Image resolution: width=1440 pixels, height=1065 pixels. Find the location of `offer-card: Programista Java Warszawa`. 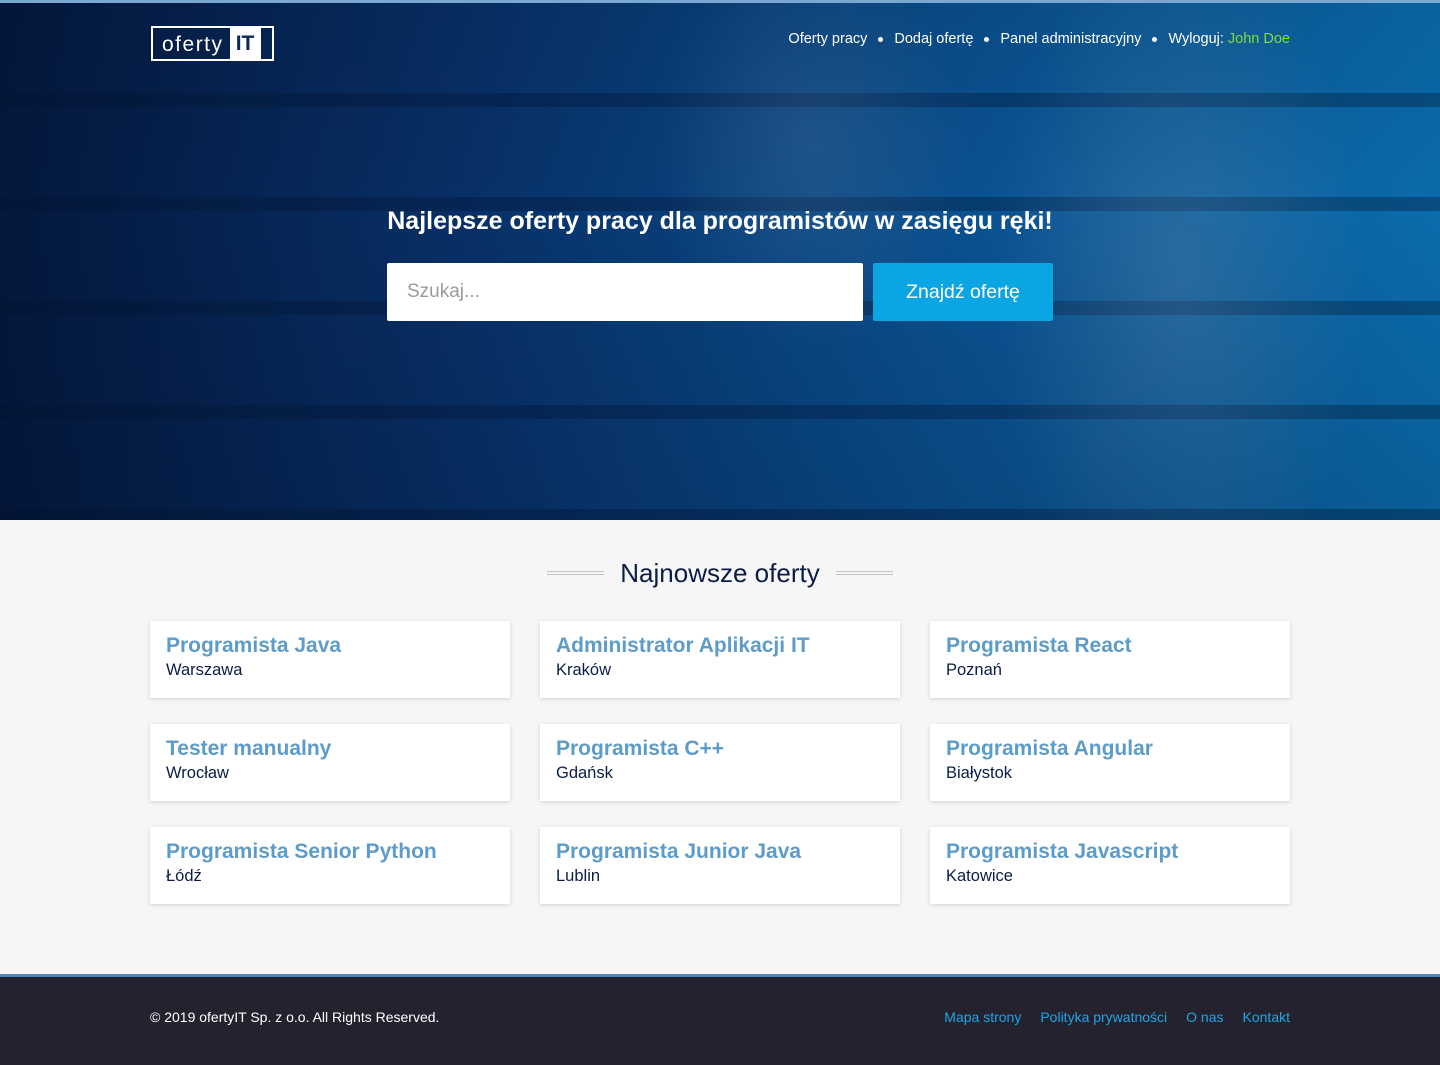

offer-card: Programista Java Warszawa is located at coordinates (330, 659).